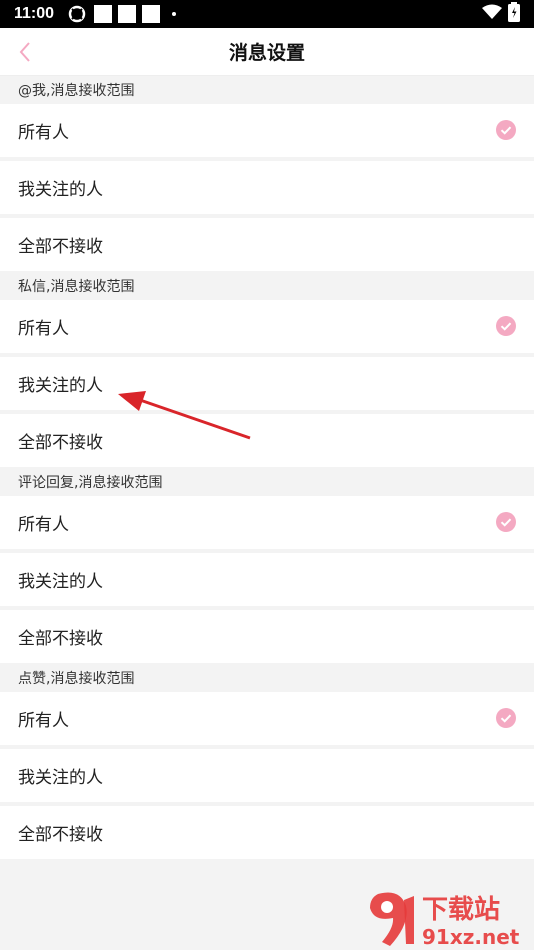  I want to click on section-header-like: 点赞,消息接收范围, so click(267, 678).